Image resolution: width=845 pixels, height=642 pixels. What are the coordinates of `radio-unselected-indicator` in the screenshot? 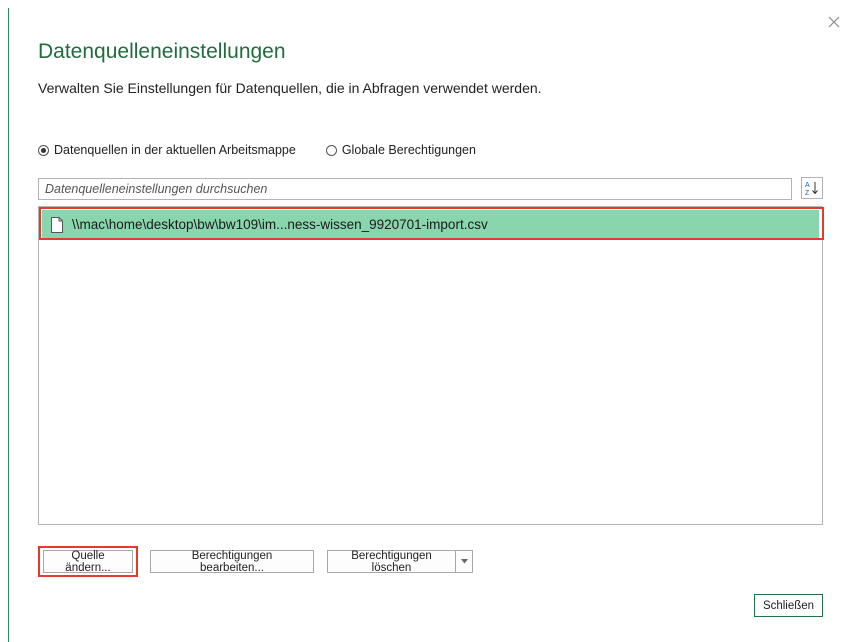 It's located at (331, 150).